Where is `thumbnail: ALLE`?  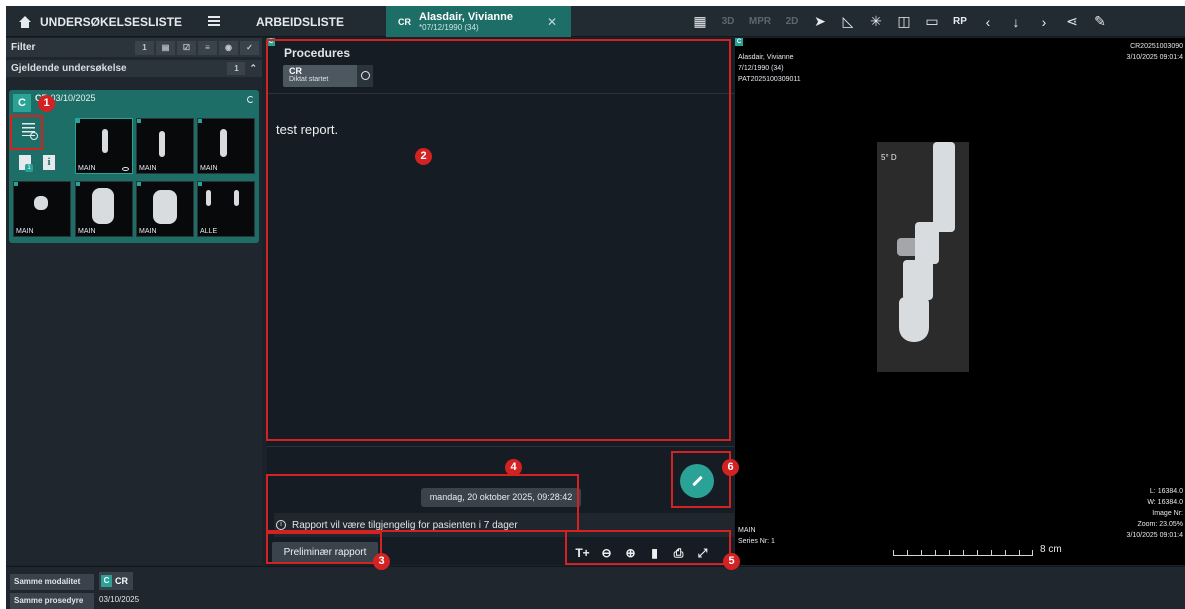 thumbnail: ALLE is located at coordinates (226, 209).